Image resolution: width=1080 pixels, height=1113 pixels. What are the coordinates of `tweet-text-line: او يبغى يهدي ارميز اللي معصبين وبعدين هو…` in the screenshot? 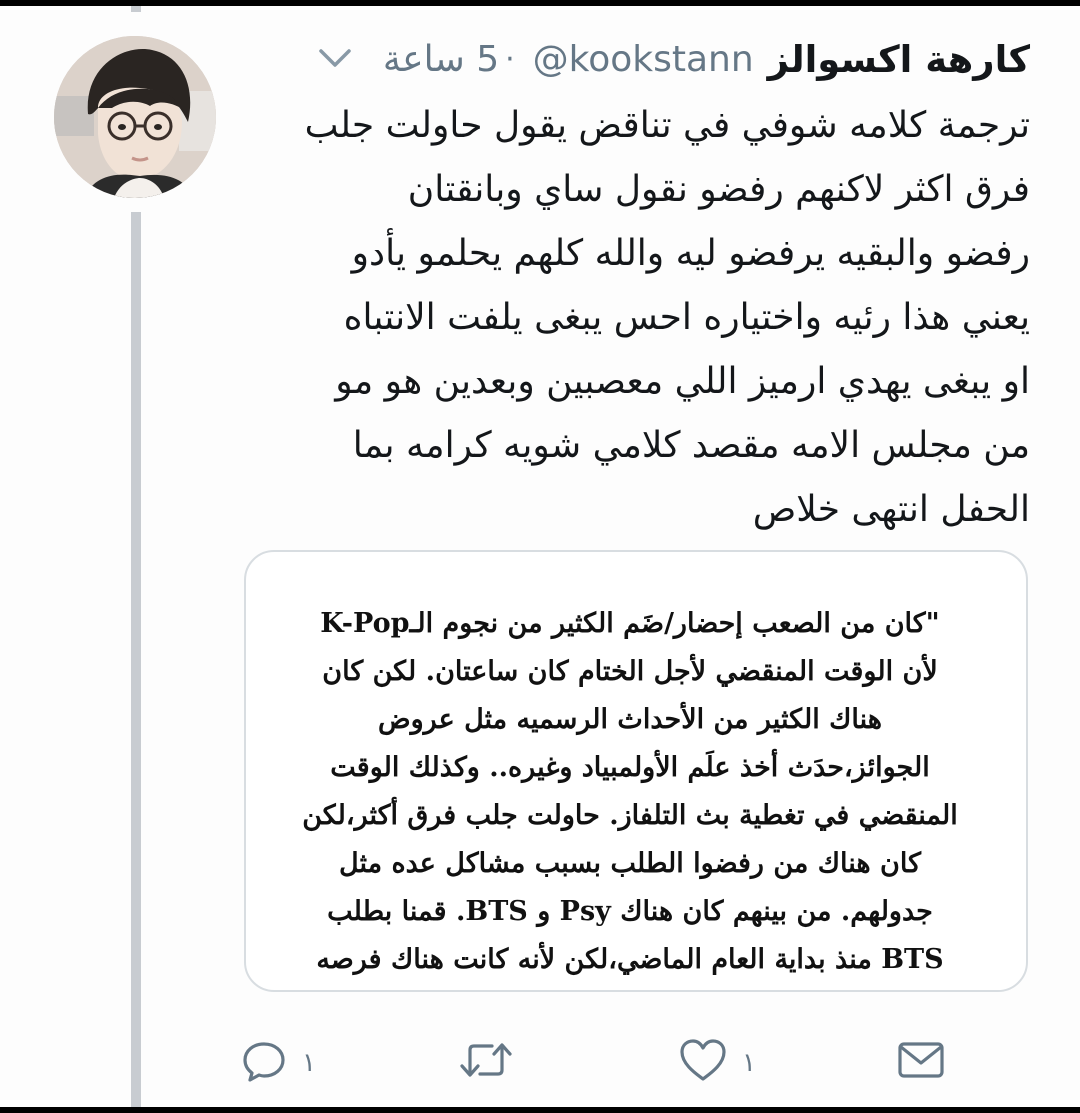 It's located at (682, 381).